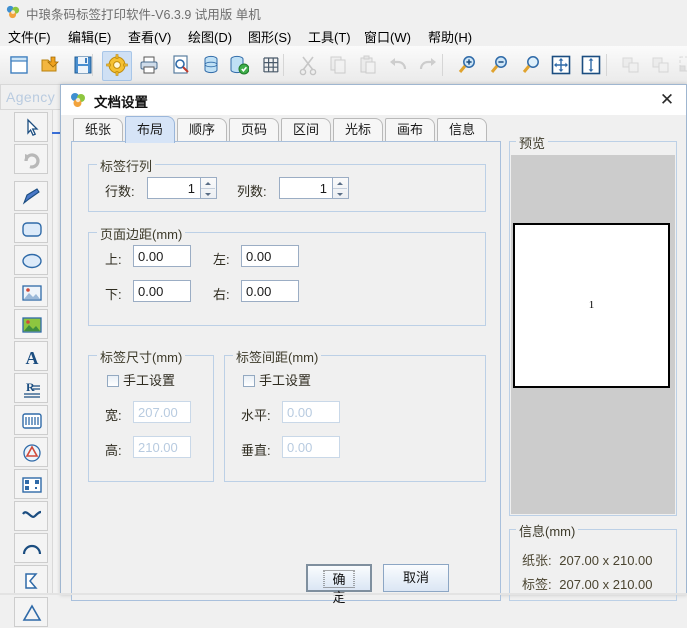  I want to click on tab-layout: 布局, so click(150, 129).